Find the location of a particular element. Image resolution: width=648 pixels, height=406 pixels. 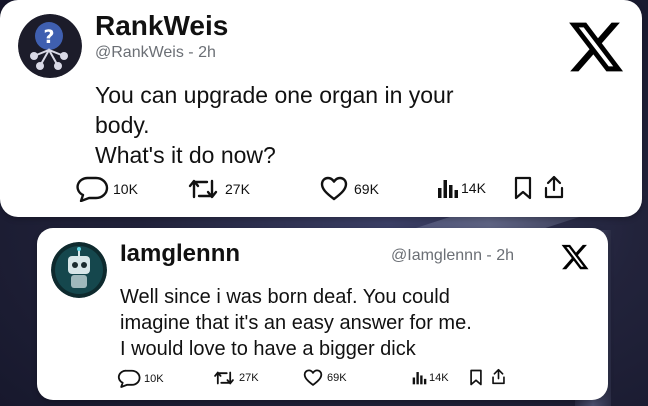

author-handle-time: @RankWeis - 2h is located at coordinates (155, 53).